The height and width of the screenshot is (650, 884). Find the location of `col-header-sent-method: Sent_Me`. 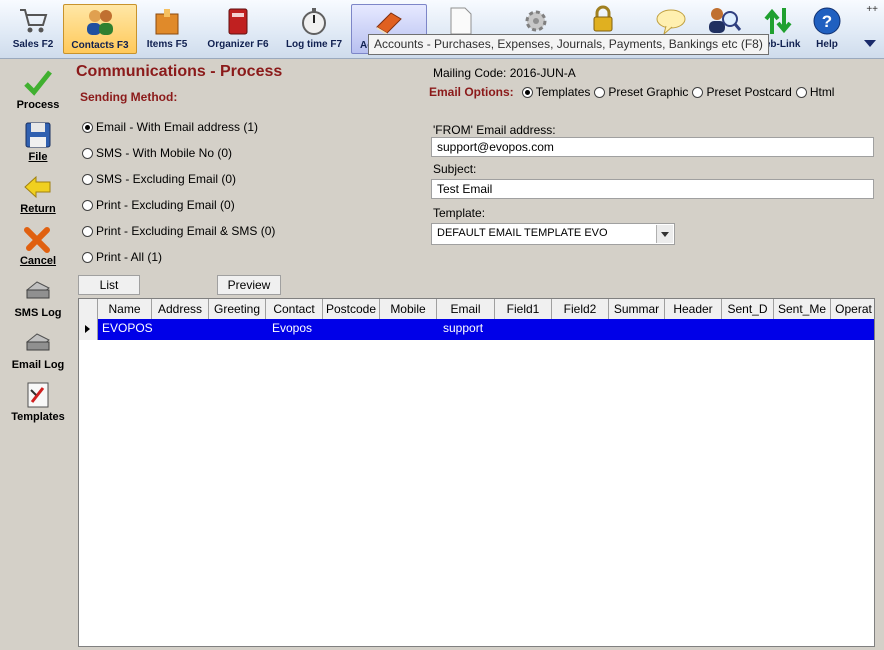

col-header-sent-method: Sent_Me is located at coordinates (802, 309).